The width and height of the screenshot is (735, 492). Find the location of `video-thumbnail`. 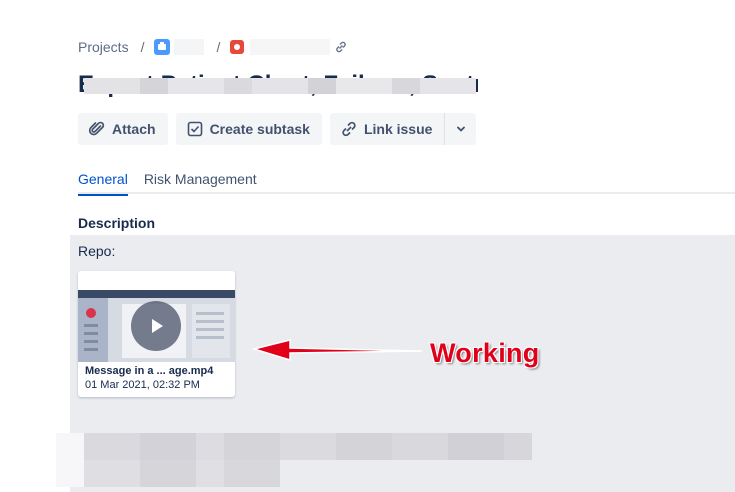

video-thumbnail is located at coordinates (156, 326).